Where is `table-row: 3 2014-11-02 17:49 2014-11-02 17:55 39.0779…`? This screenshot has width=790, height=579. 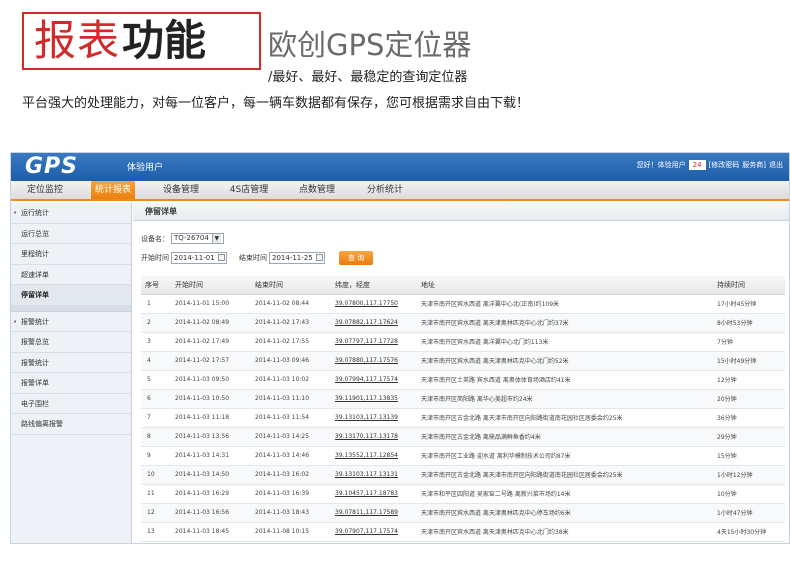
table-row: 3 2014-11-02 17:49 2014-11-02 17:55 39.0779… is located at coordinates (463, 342).